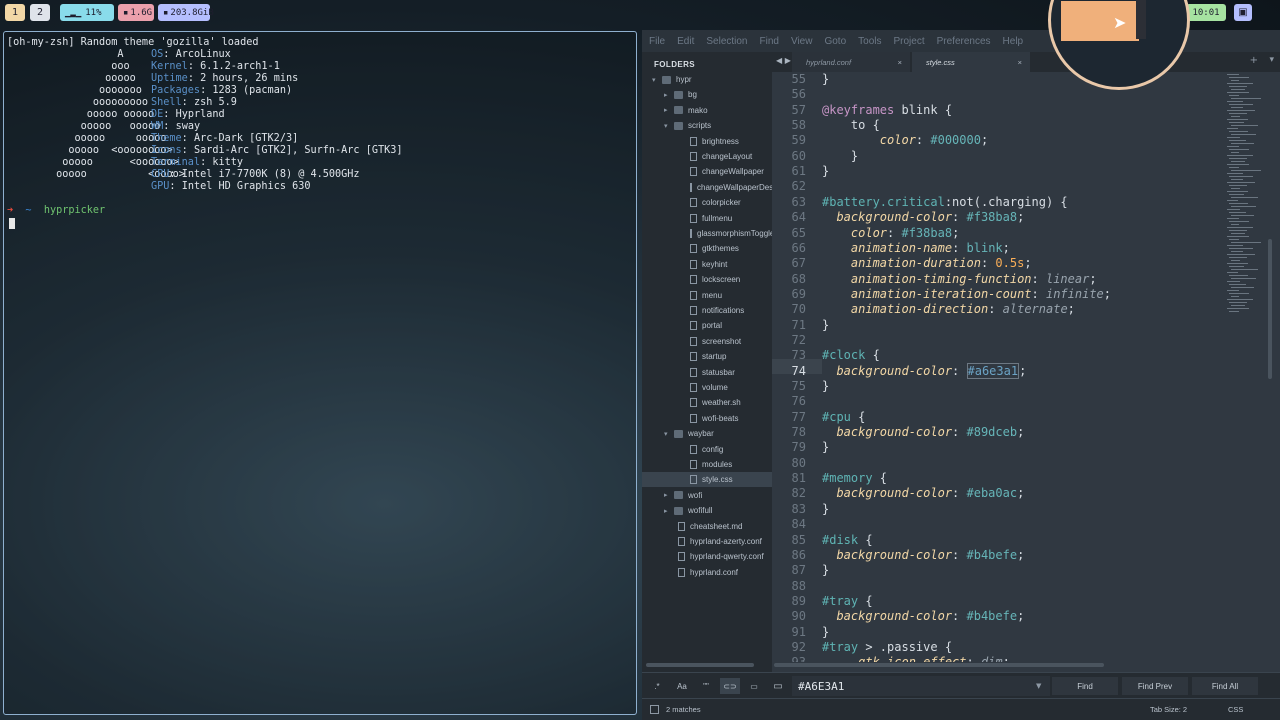 This screenshot has height=720, width=1280. What do you see at coordinates (707, 433) in the screenshot?
I see `folder-item-waybar: ▾ waybar` at bounding box center [707, 433].